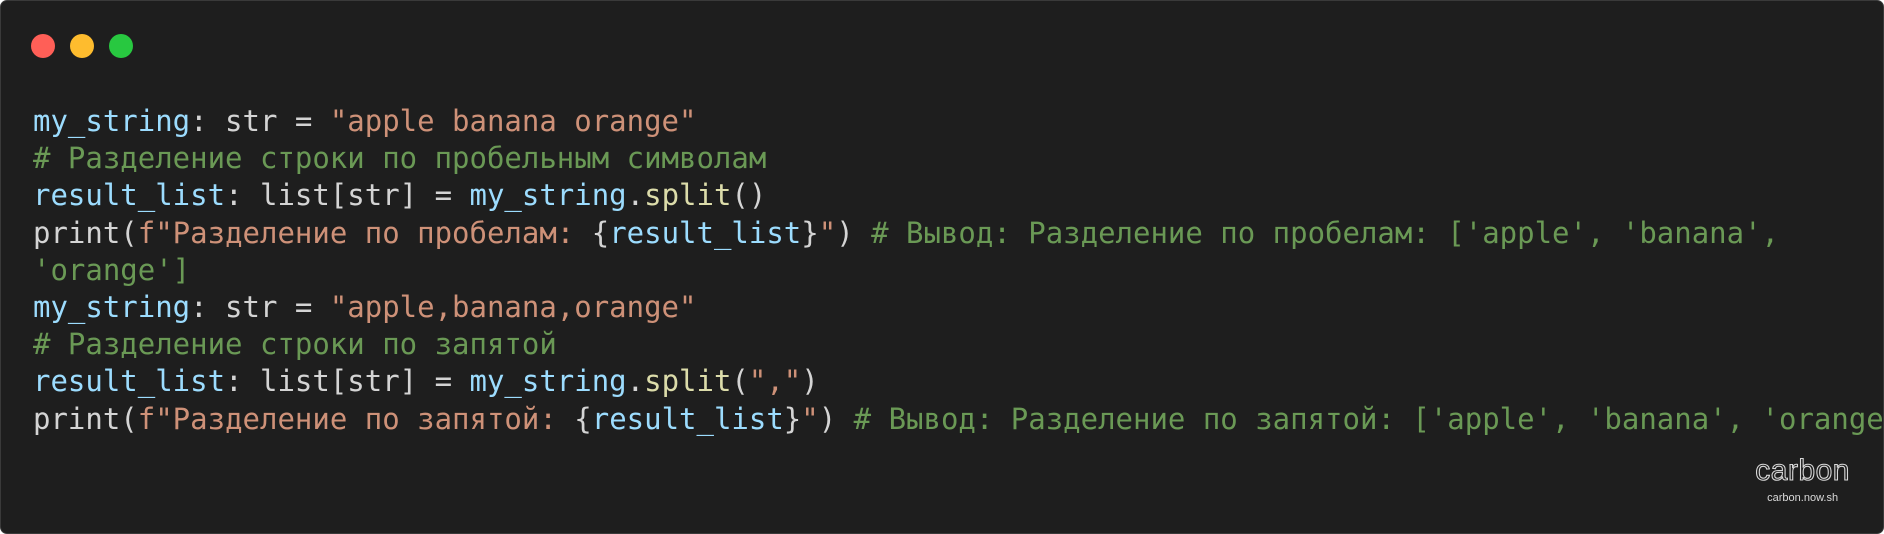  I want to click on code-line: # Разделение строки по запятой, so click(958, 344).